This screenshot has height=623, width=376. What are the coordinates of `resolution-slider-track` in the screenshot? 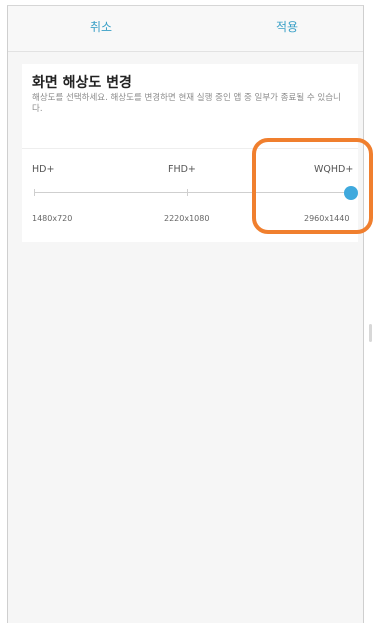 It's located at (193, 192).